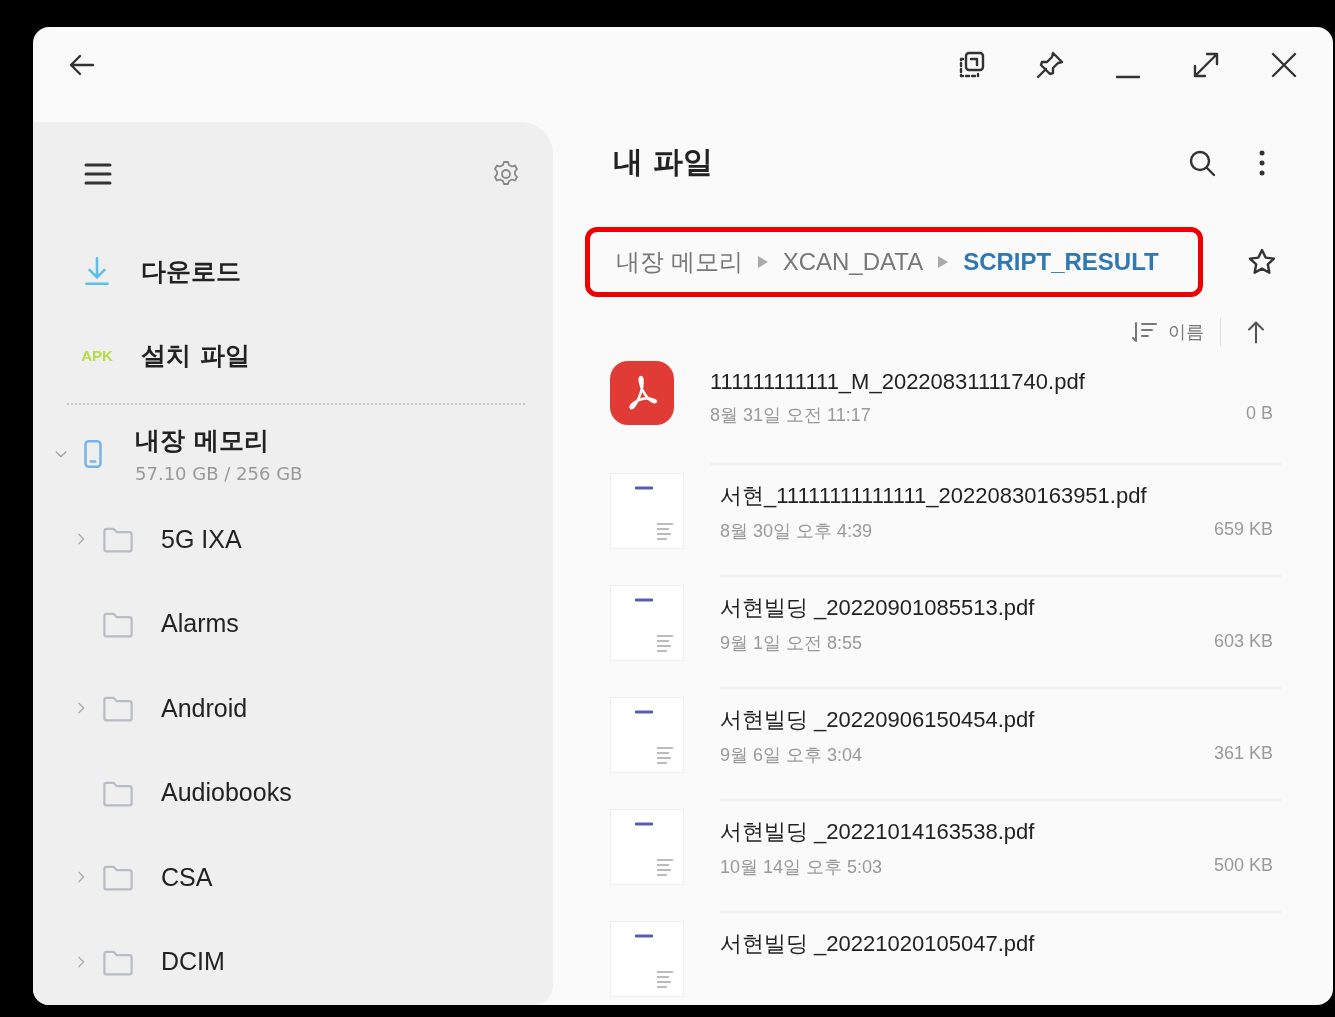 Image resolution: width=1335 pixels, height=1017 pixels. What do you see at coordinates (801, 867) in the screenshot?
I see `file-date: 10월 14일 오후 5:03` at bounding box center [801, 867].